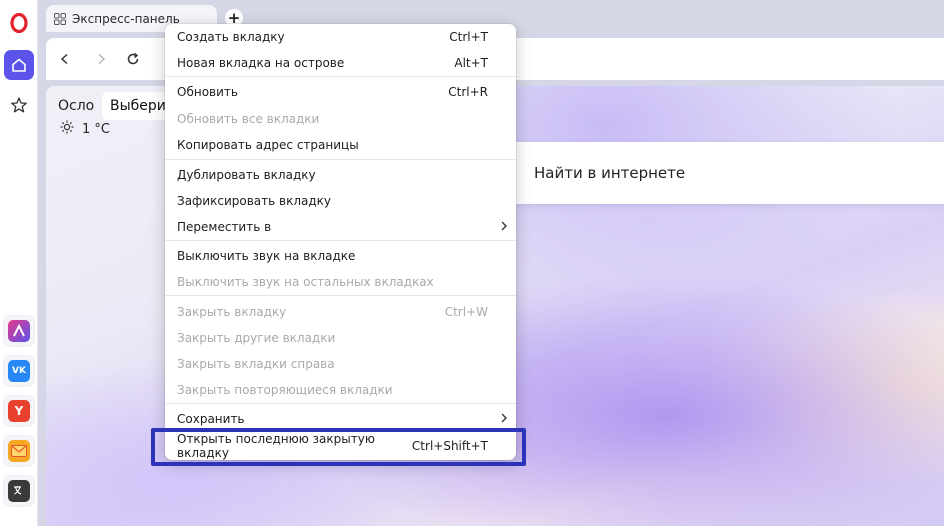 The height and width of the screenshot is (526, 944). I want to click on bookmarks-star-icon, so click(19, 105).